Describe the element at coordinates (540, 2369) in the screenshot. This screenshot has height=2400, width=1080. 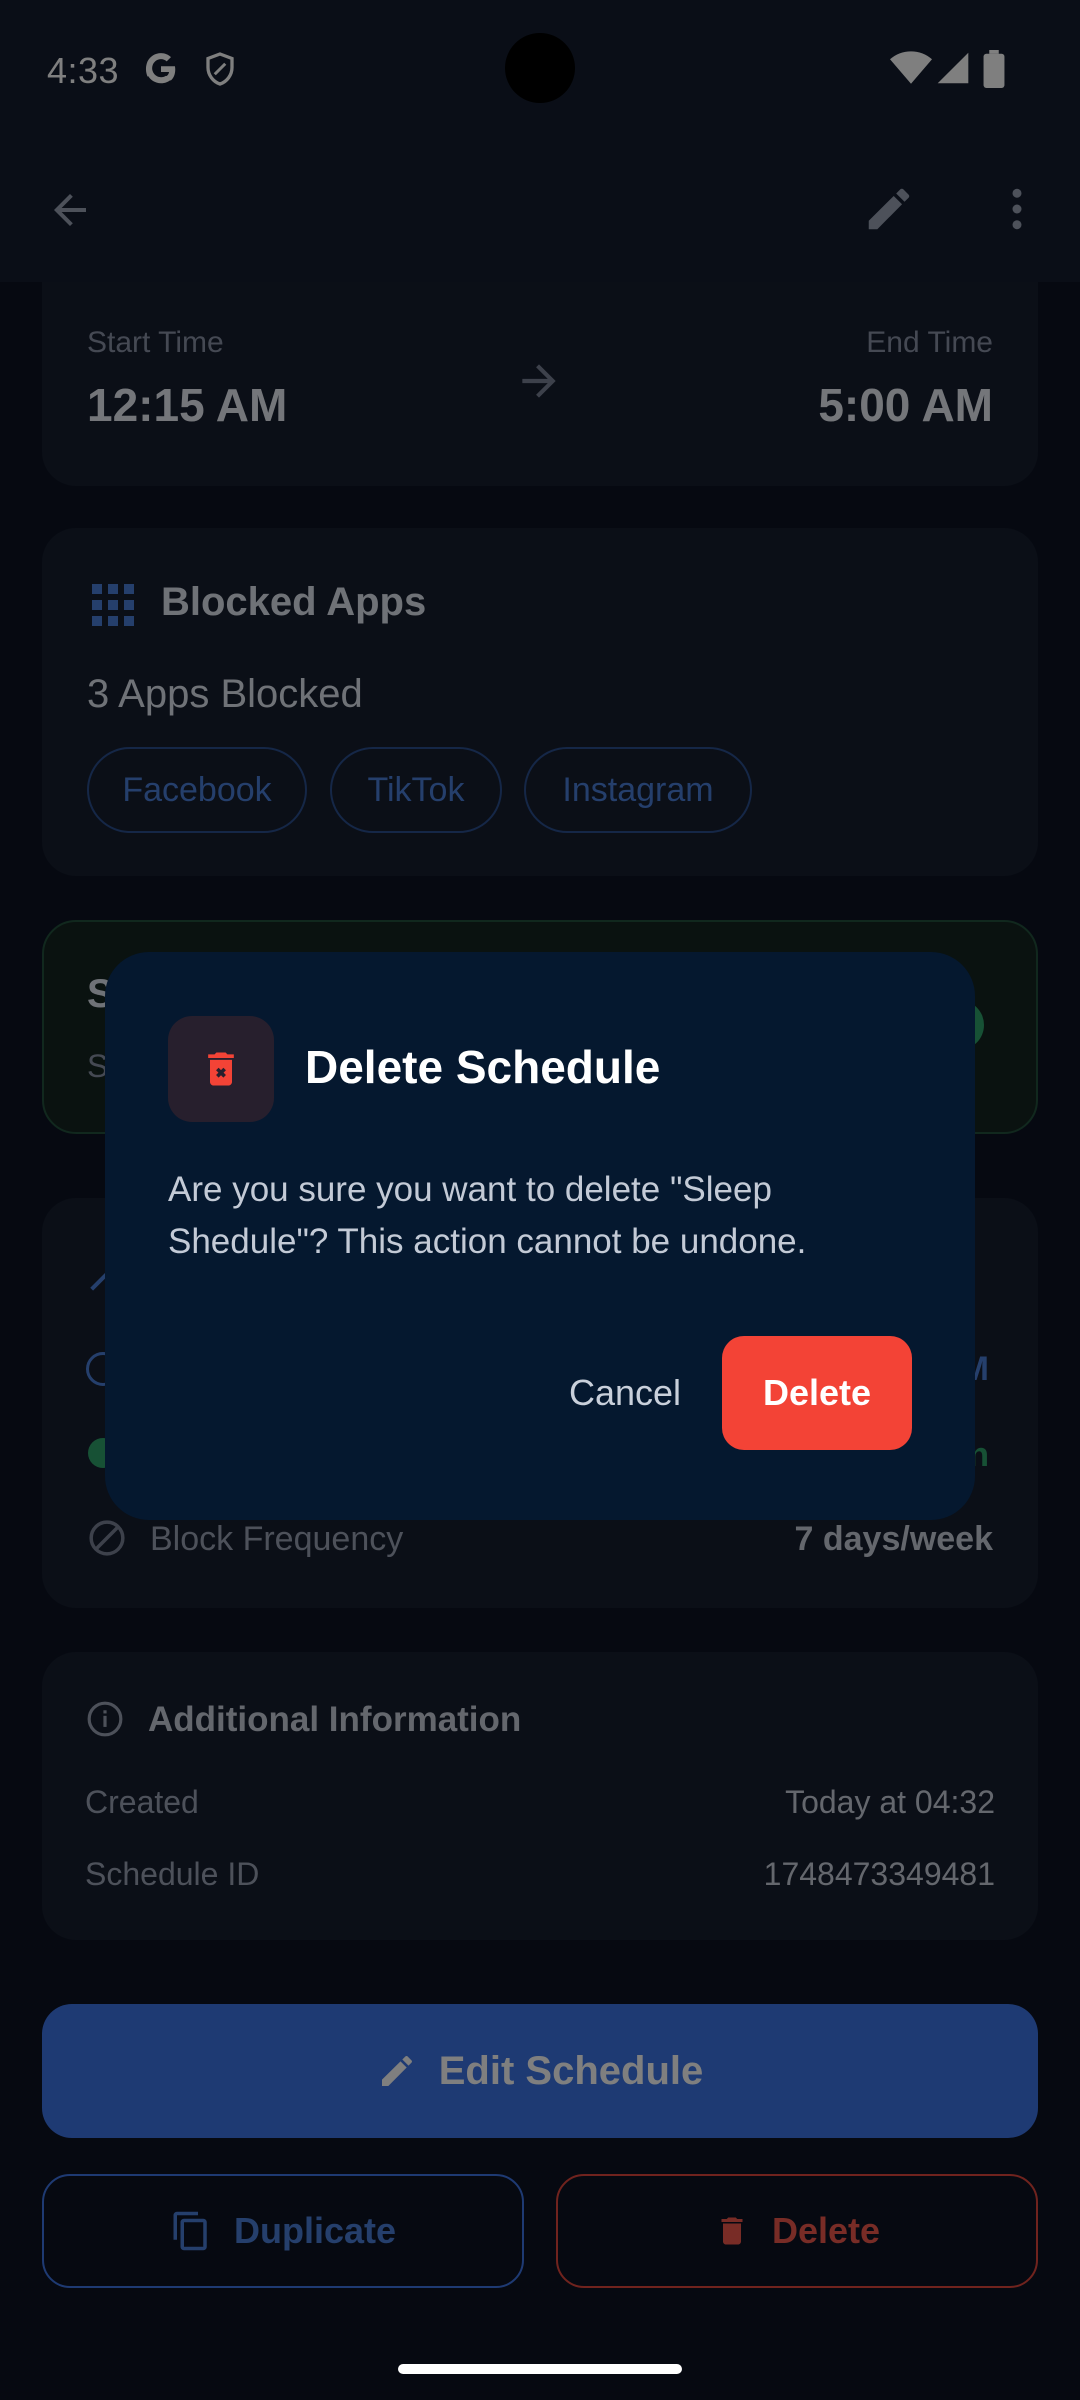
I see `home-indicator` at that location.